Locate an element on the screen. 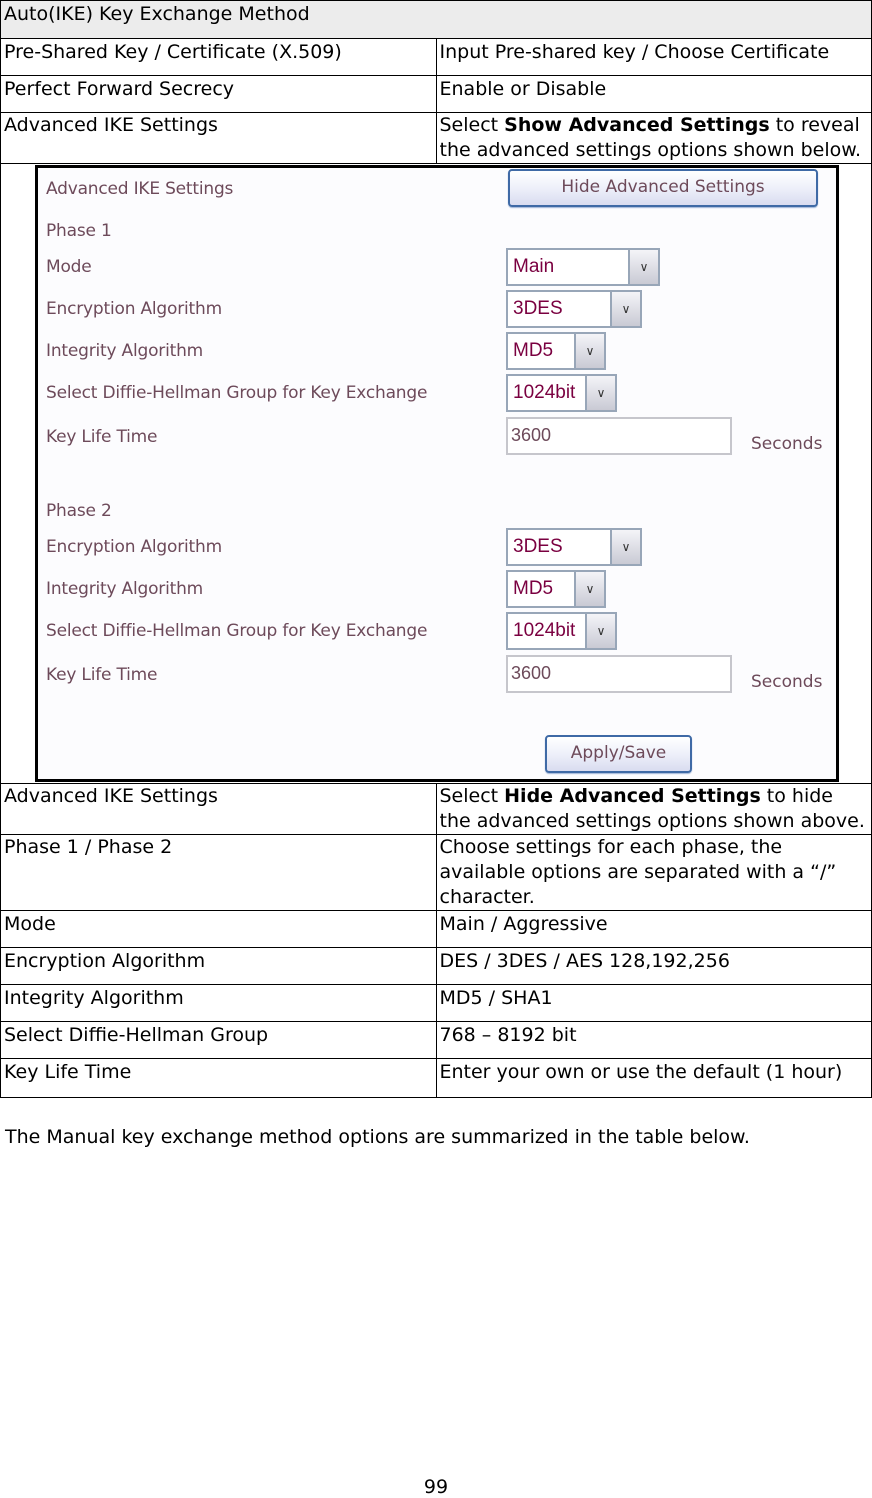 The image size is (872, 1498). phase2-integrity-select: MD5 ∨ is located at coordinates (556, 589).